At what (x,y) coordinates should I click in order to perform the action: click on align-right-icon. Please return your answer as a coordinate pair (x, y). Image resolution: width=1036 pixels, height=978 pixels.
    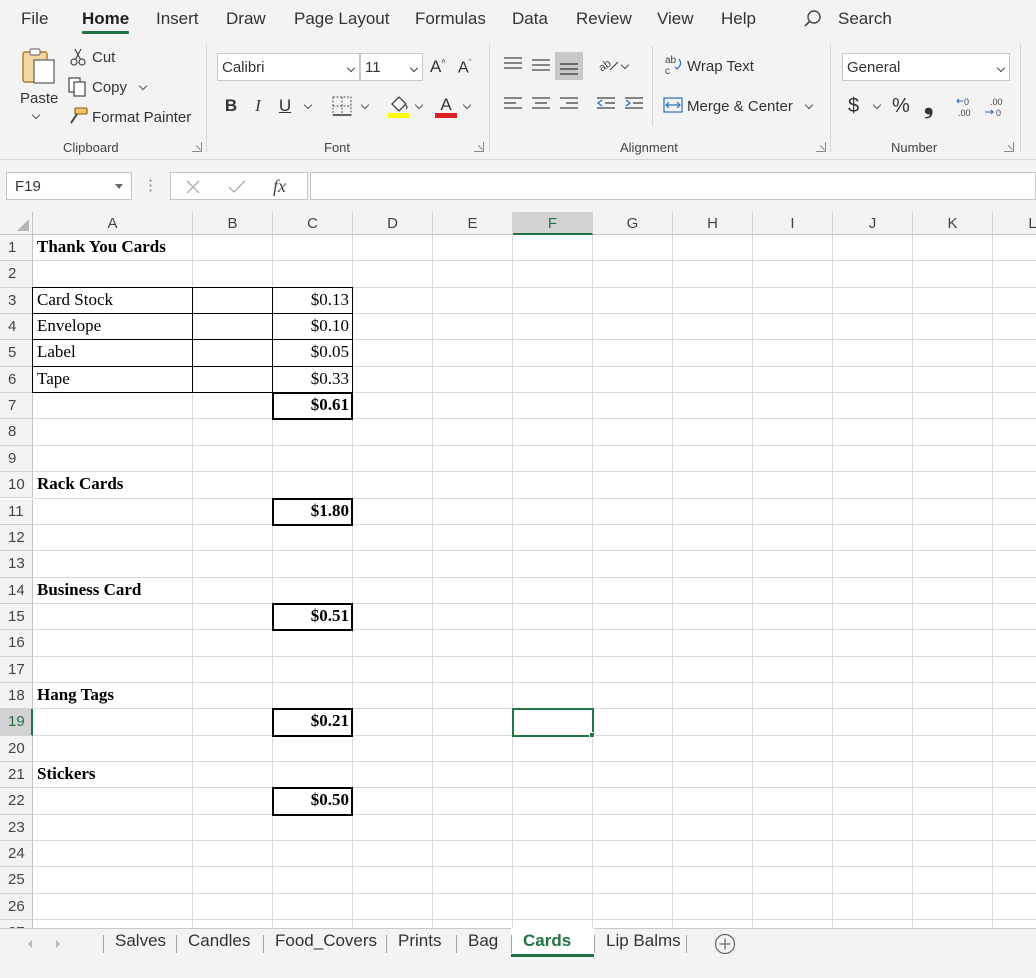
    Looking at the image, I should click on (569, 104).